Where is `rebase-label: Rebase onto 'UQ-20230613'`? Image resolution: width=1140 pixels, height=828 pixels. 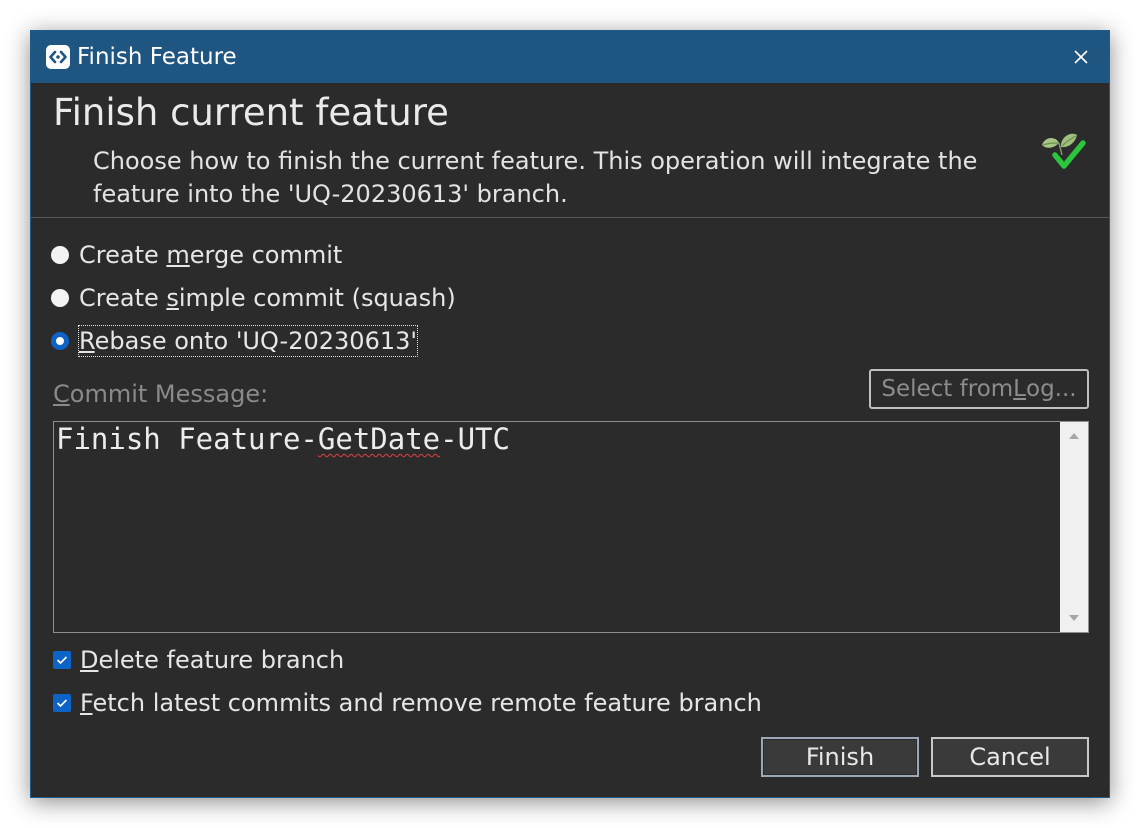
rebase-label: Rebase onto 'UQ-20230613' is located at coordinates (248, 341).